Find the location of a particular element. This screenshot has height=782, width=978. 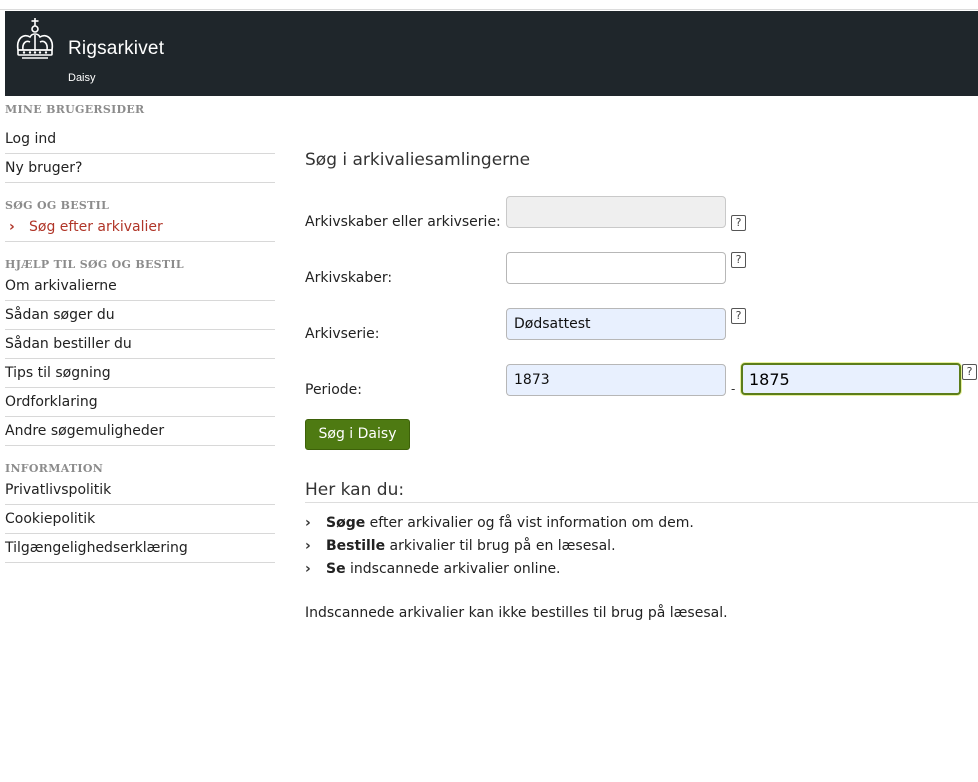

browser-top-strip is located at coordinates (489, 5).